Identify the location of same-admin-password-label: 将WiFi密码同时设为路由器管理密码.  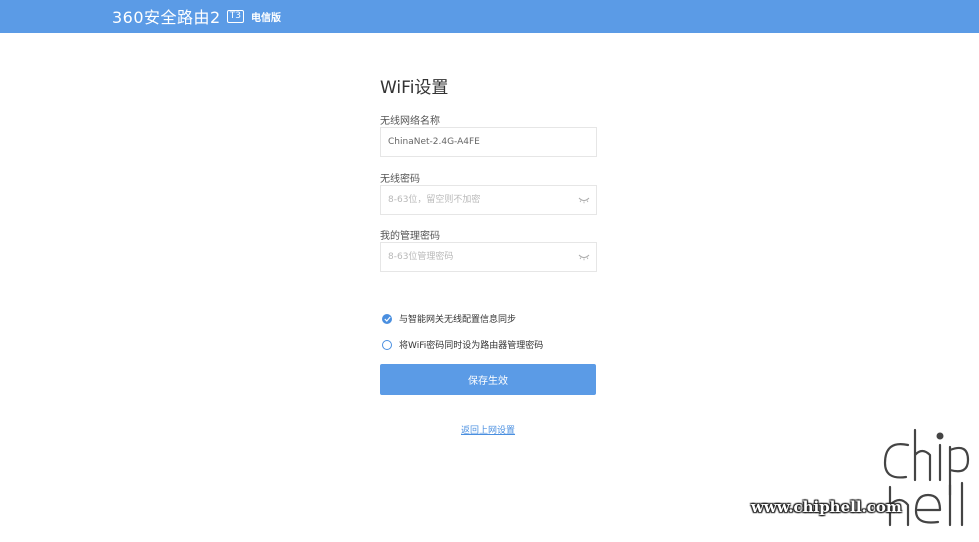
(471, 346).